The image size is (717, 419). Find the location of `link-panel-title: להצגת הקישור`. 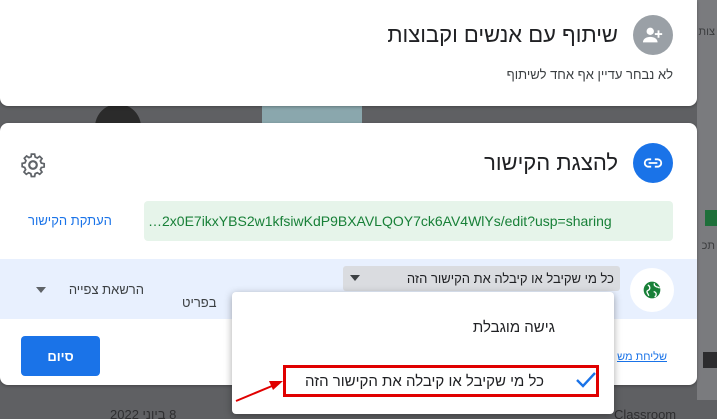

link-panel-title: להצגת הקישור is located at coordinates (551, 162).